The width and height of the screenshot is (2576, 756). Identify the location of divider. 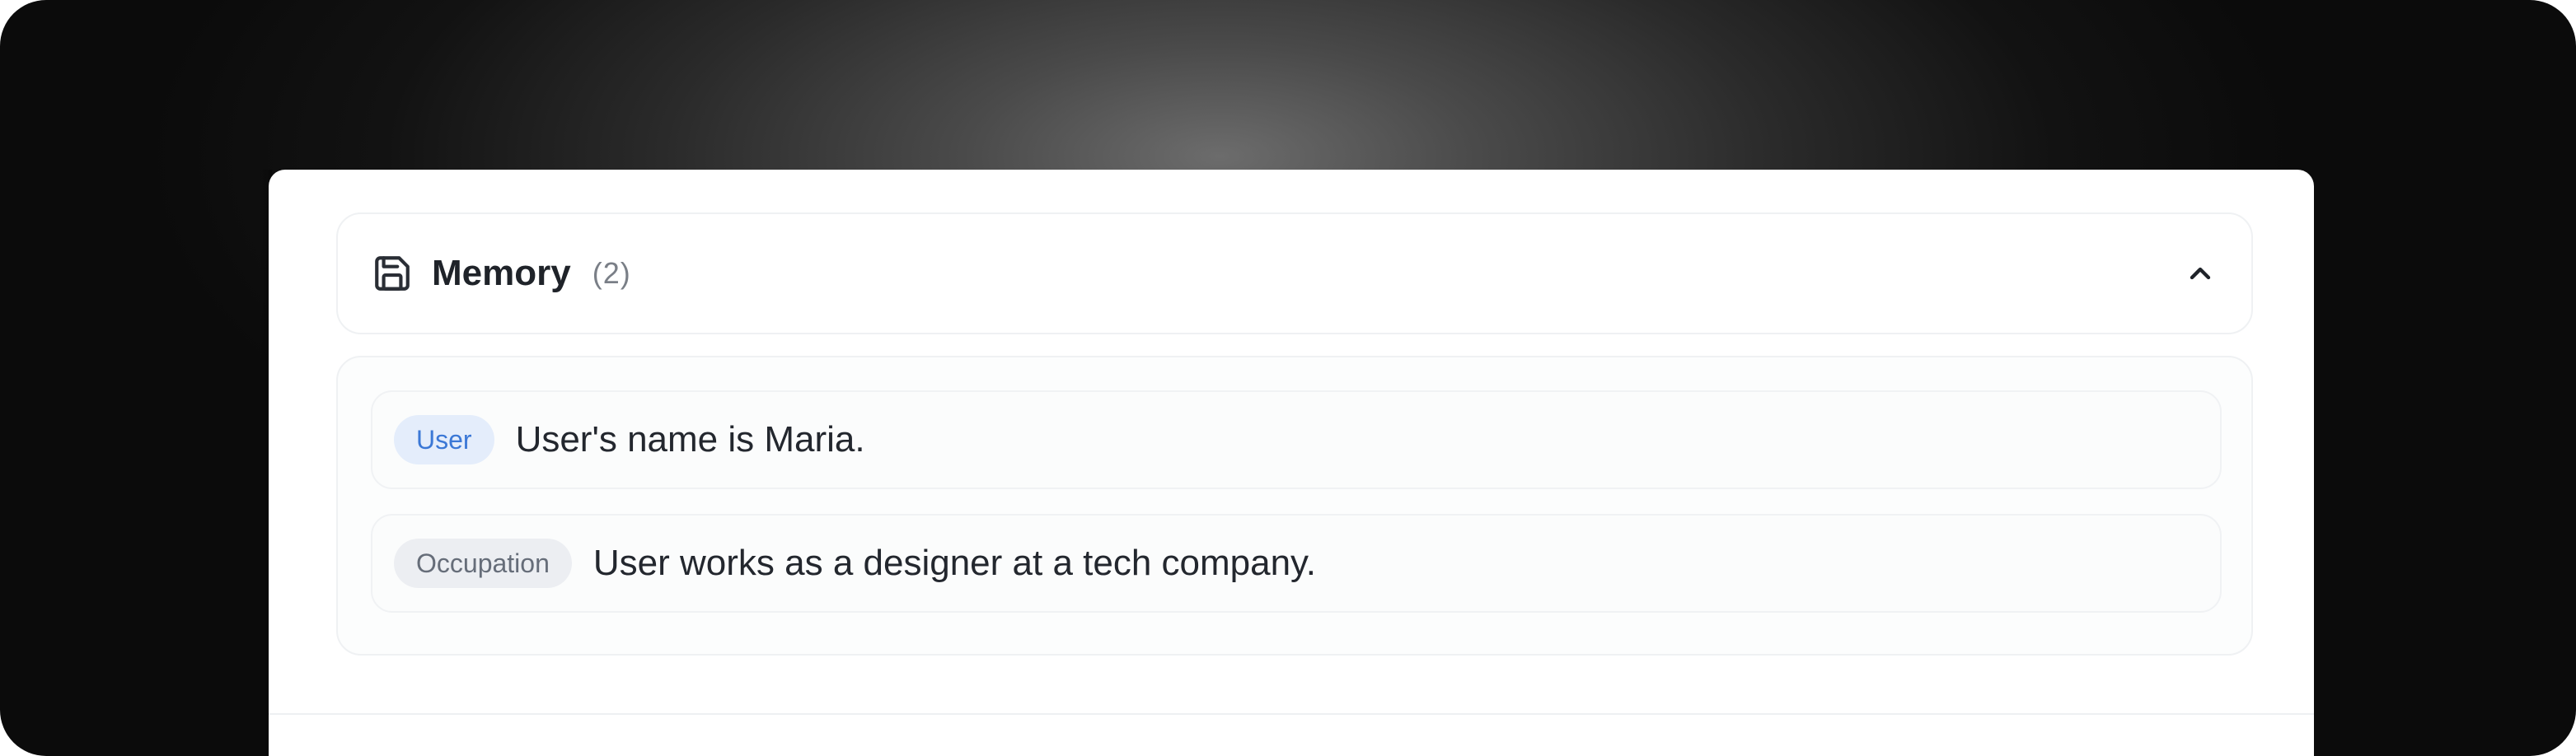
(1291, 714).